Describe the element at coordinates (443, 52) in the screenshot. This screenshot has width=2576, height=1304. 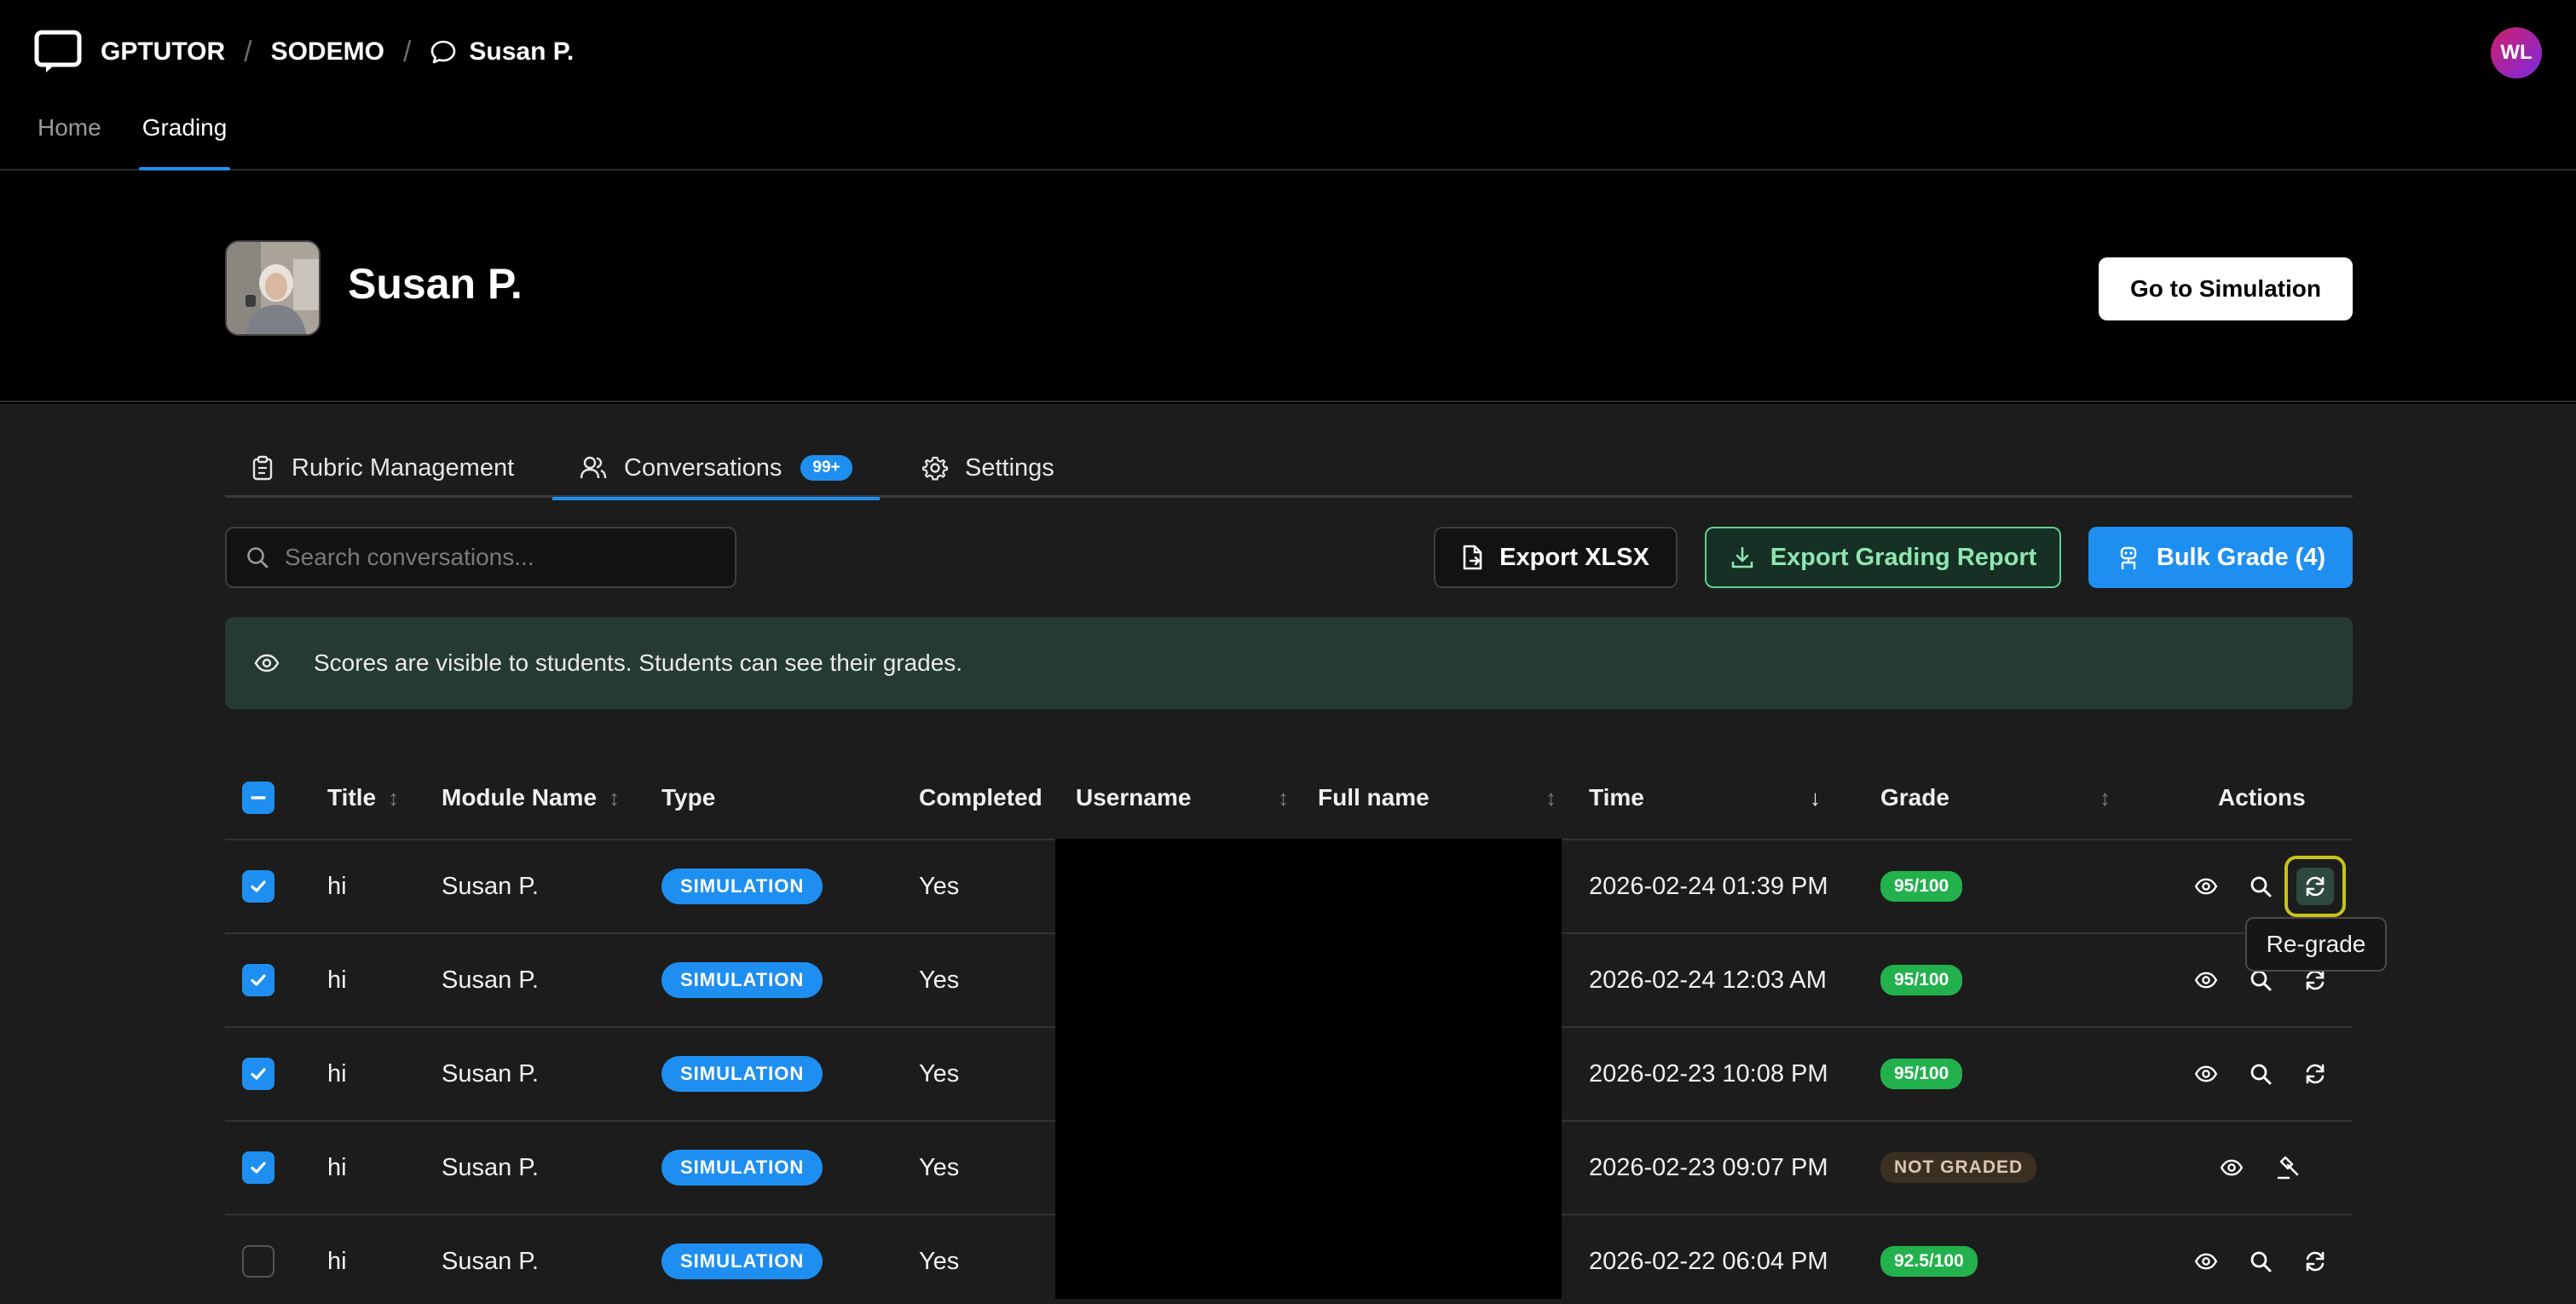
I see `chat-bubble-icon` at that location.